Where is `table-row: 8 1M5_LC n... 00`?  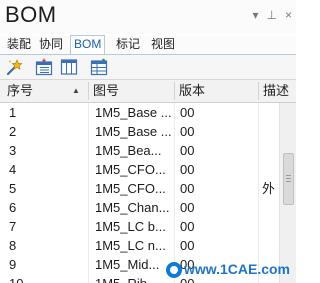 table-row: 8 1M5_LC n... 00 is located at coordinates (140, 245).